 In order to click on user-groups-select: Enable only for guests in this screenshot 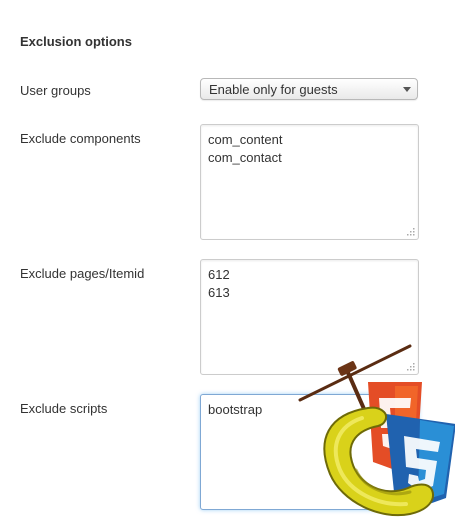, I will do `click(309, 89)`.